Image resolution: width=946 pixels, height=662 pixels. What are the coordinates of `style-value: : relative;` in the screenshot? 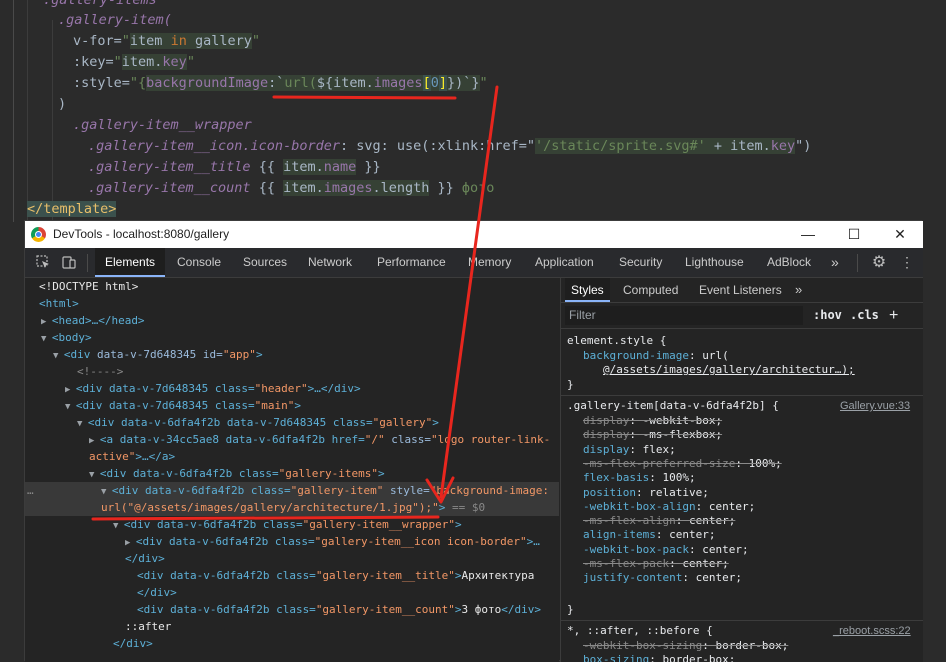 It's located at (672, 492).